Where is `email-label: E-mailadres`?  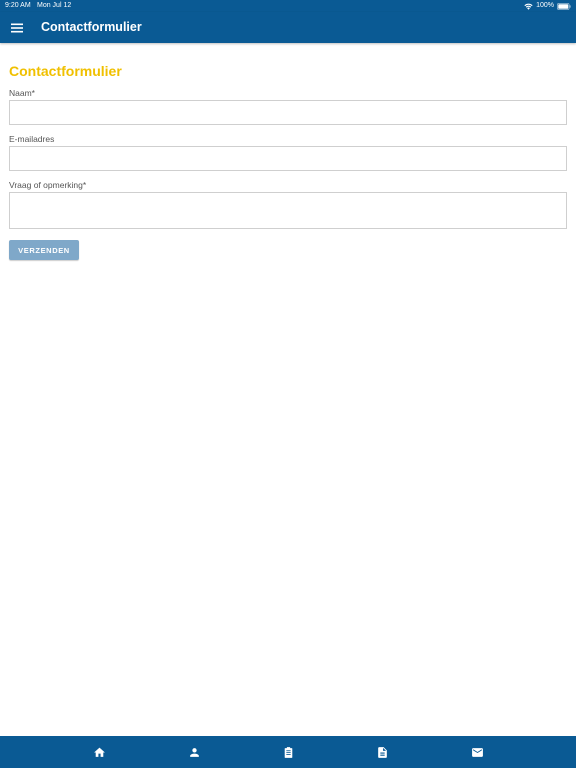
email-label: E-mailadres is located at coordinates (32, 139).